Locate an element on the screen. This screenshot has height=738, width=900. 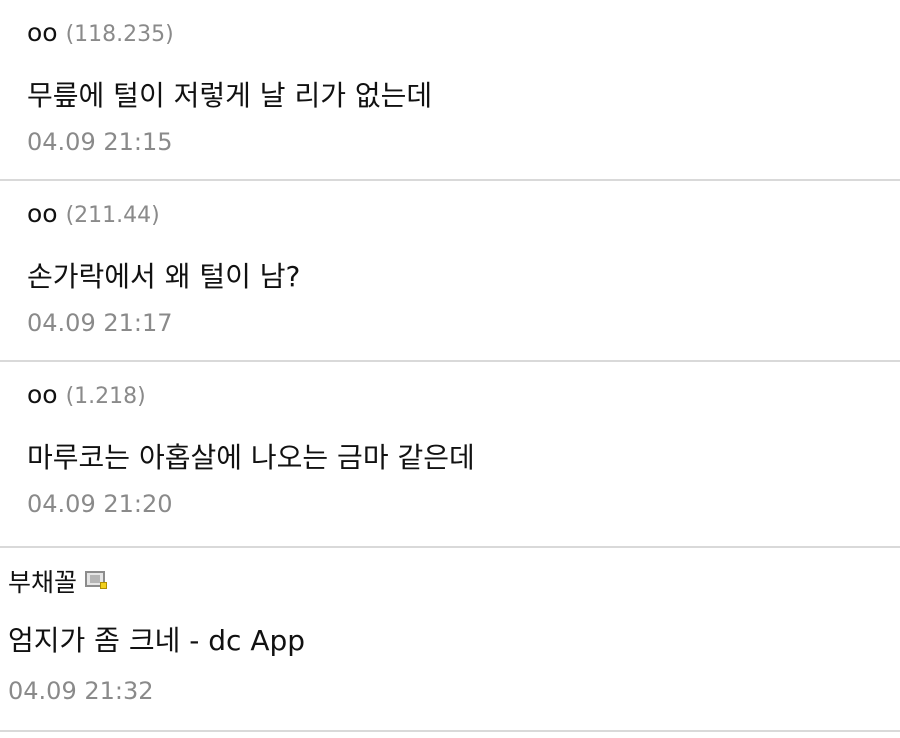
comment-date: 04.09 21:15 is located at coordinates (100, 142).